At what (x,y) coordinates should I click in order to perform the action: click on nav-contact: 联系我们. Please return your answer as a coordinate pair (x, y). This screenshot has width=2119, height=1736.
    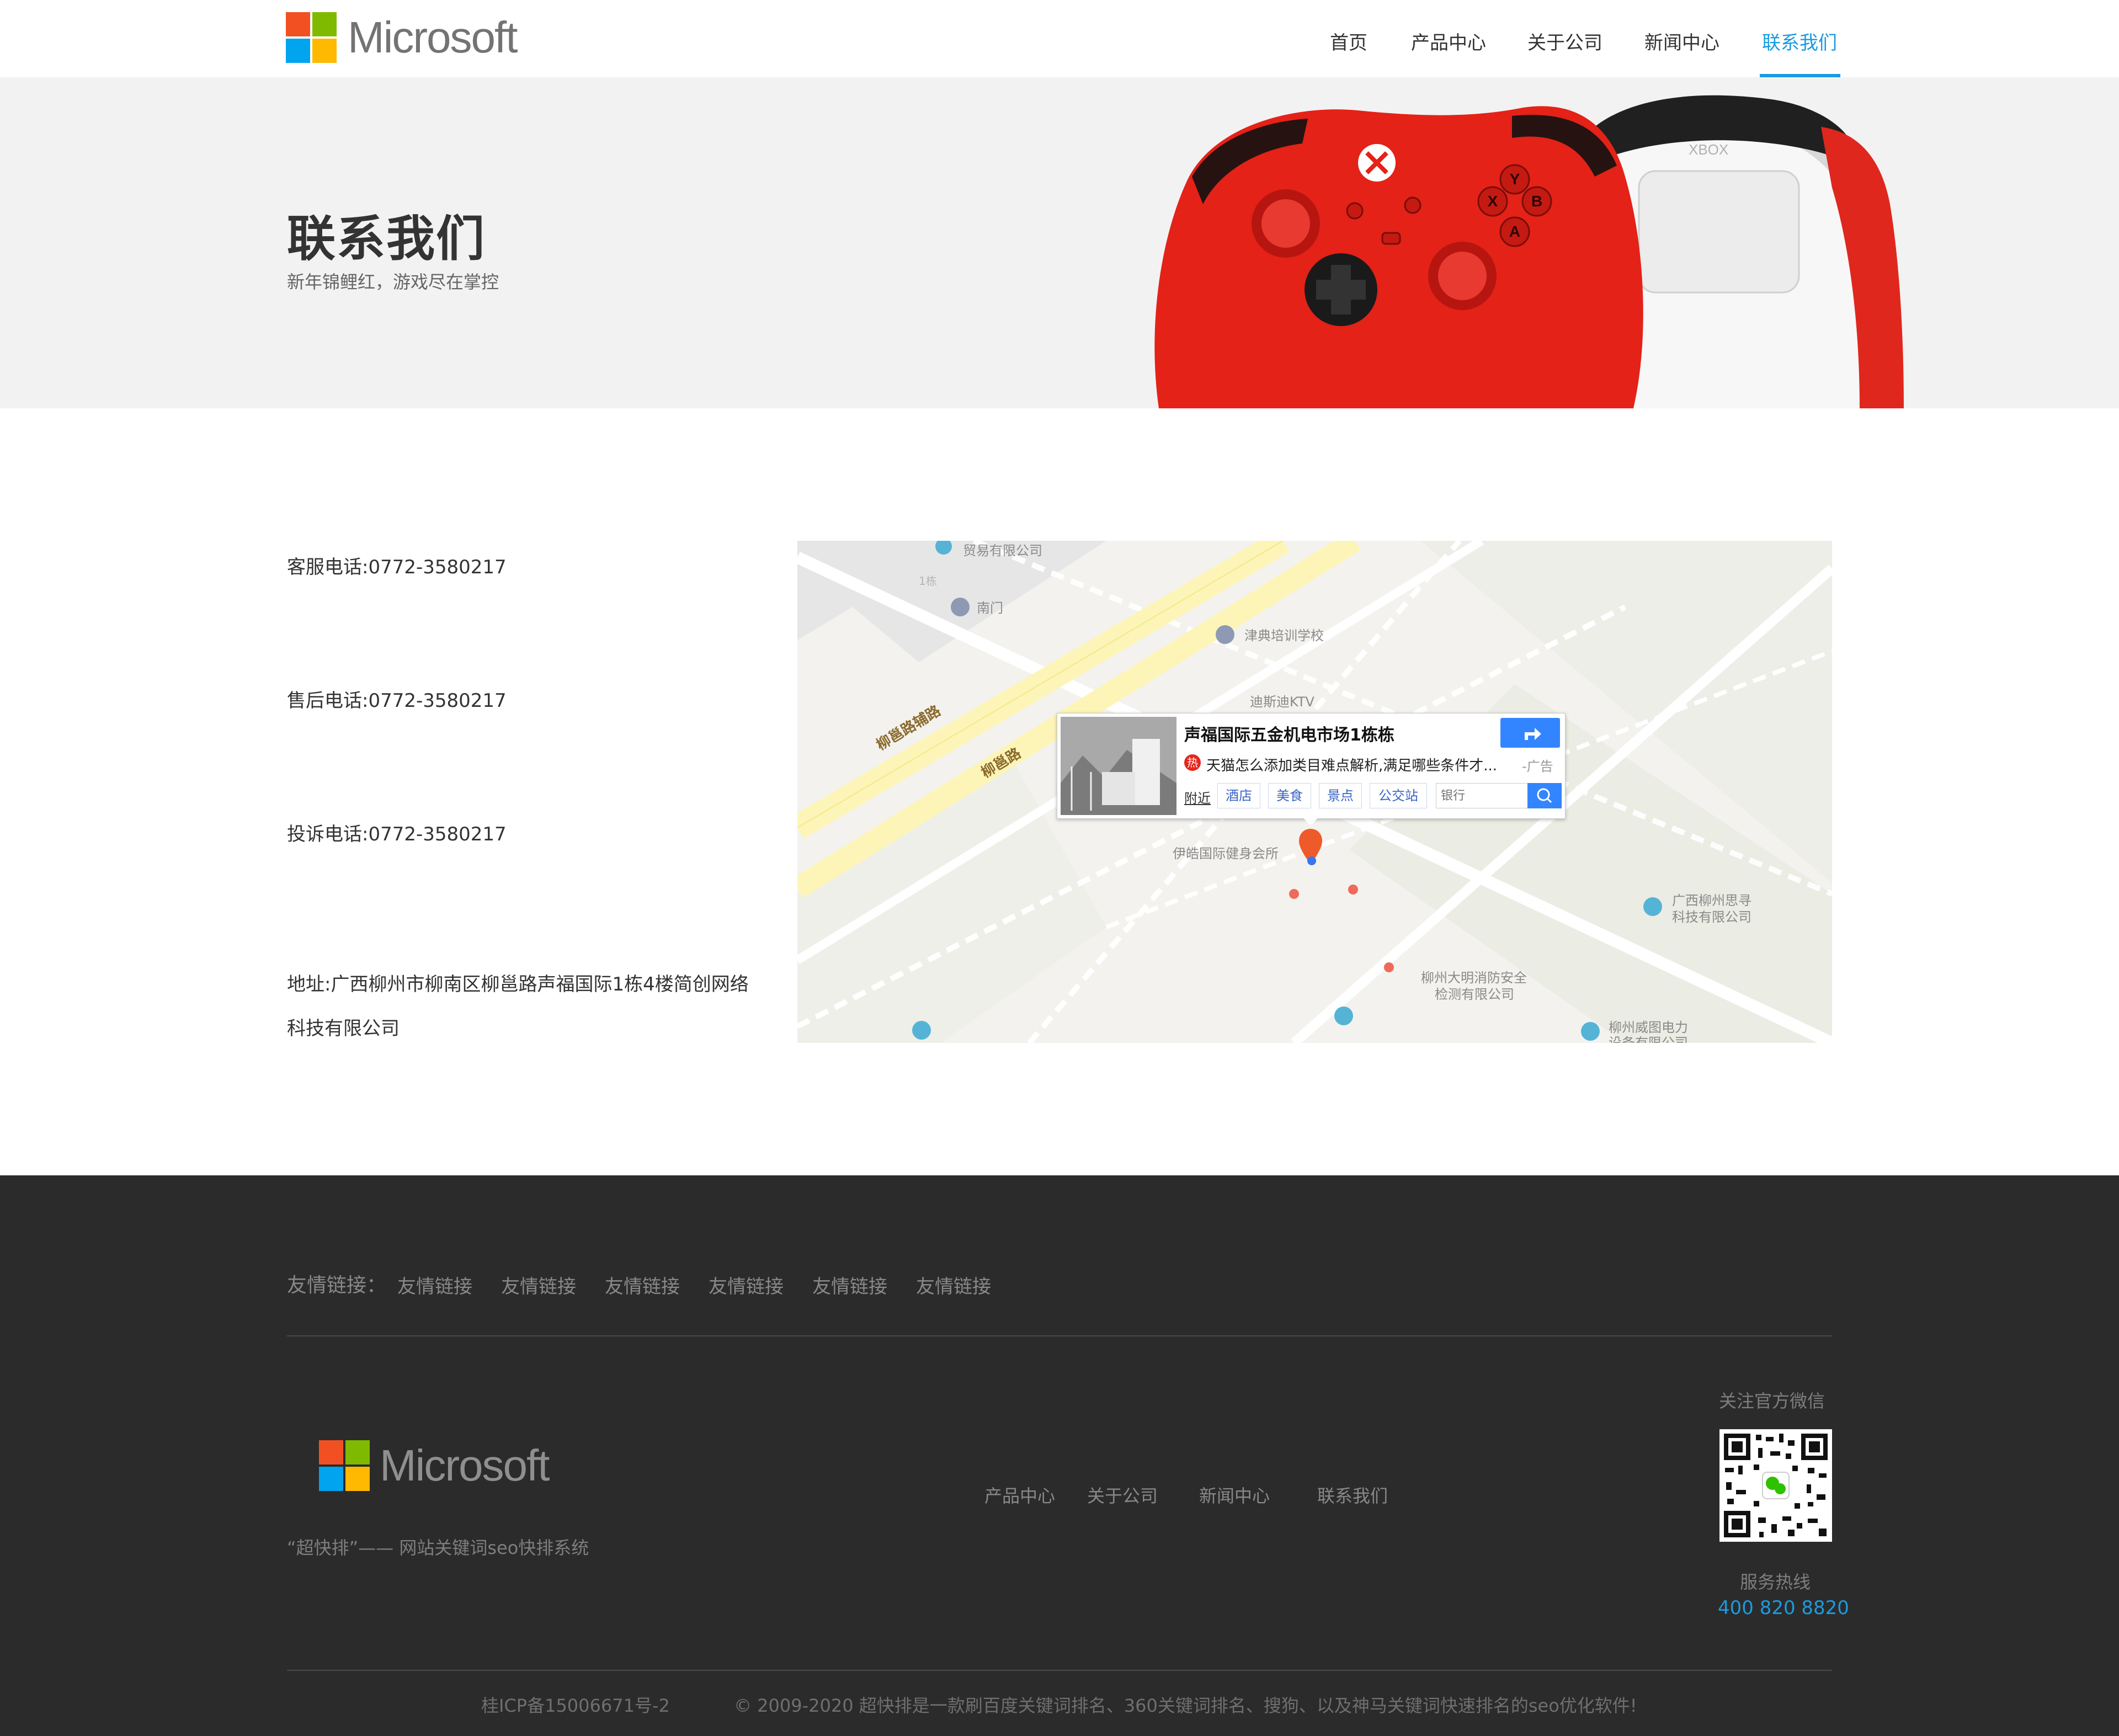
    Looking at the image, I should click on (1799, 41).